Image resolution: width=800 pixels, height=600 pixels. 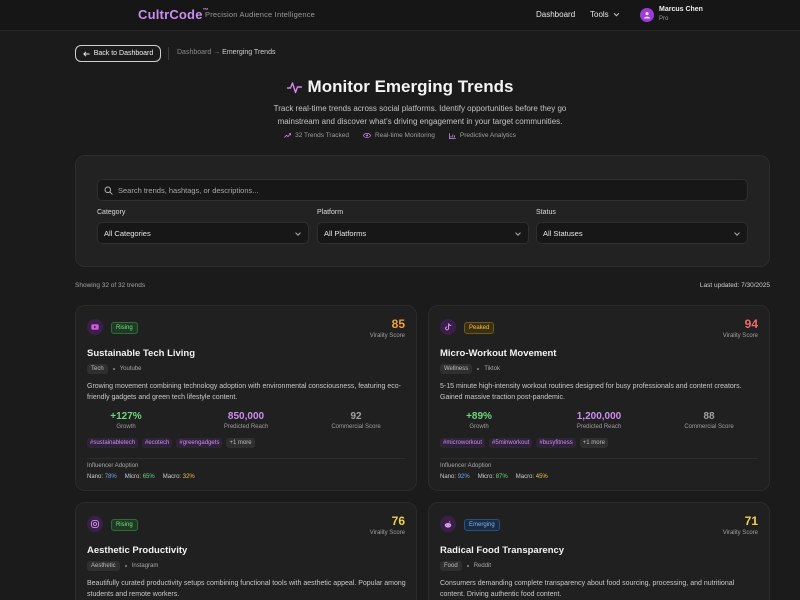 I want to click on category-tag: Tech, so click(x=97, y=369).